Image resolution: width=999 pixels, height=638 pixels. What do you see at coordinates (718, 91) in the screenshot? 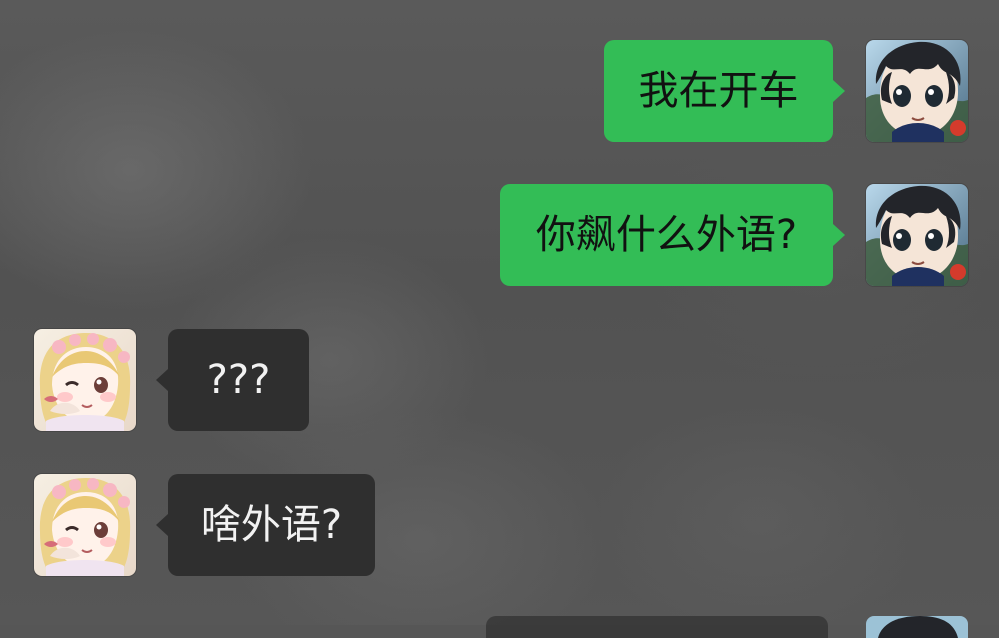
I see `message-text: 我在开车` at bounding box center [718, 91].